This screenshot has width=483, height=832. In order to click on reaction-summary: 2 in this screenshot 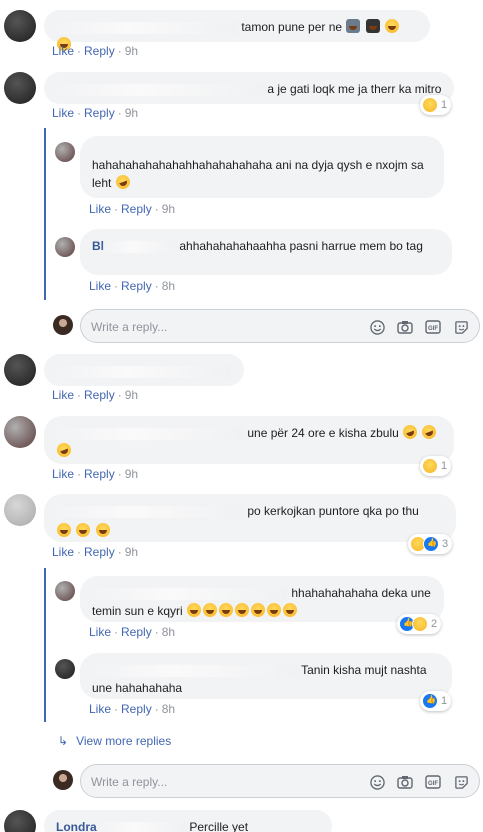, I will do `click(419, 624)`.